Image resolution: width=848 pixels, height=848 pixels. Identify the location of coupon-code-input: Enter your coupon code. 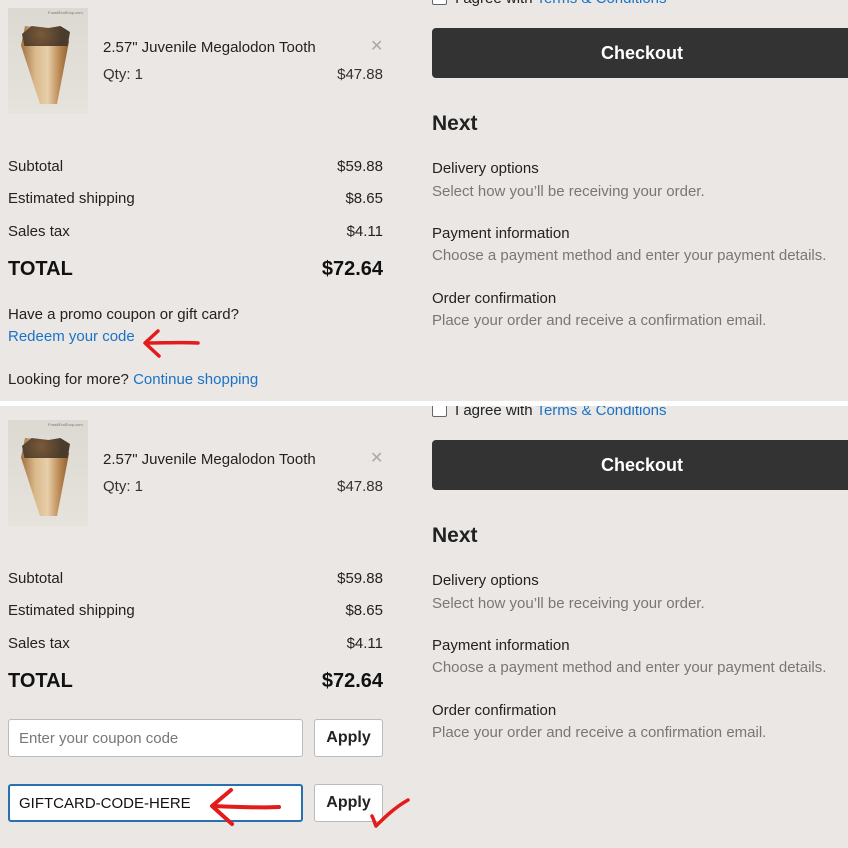
(155, 738).